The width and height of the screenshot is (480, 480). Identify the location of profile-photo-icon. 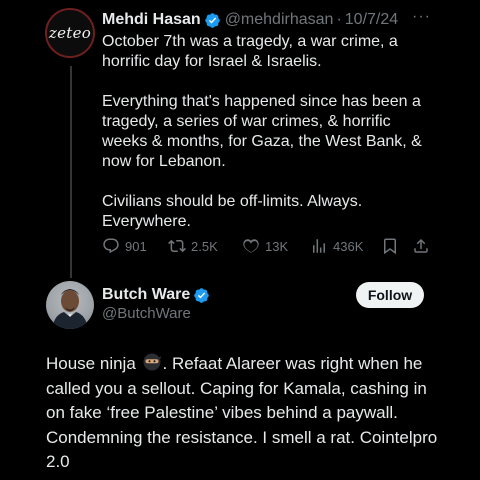
(70, 309).